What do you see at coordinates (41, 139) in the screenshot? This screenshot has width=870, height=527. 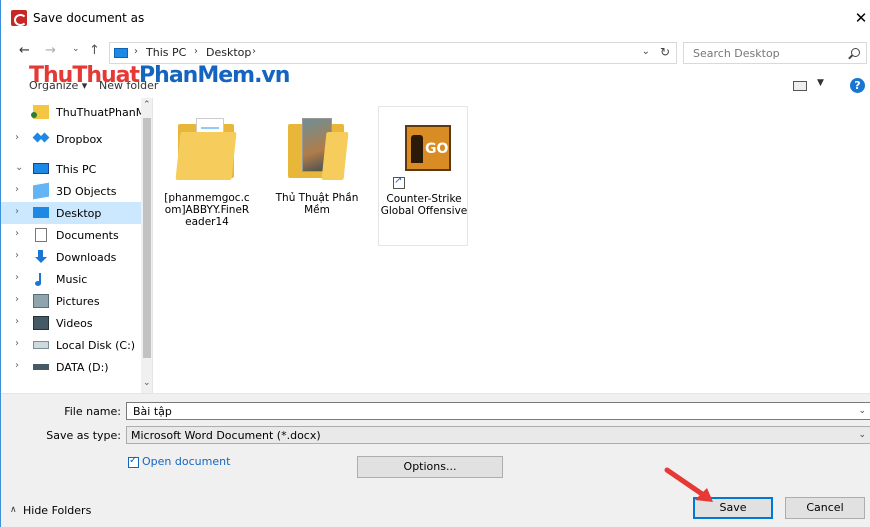 I see `dropbox-icon` at bounding box center [41, 139].